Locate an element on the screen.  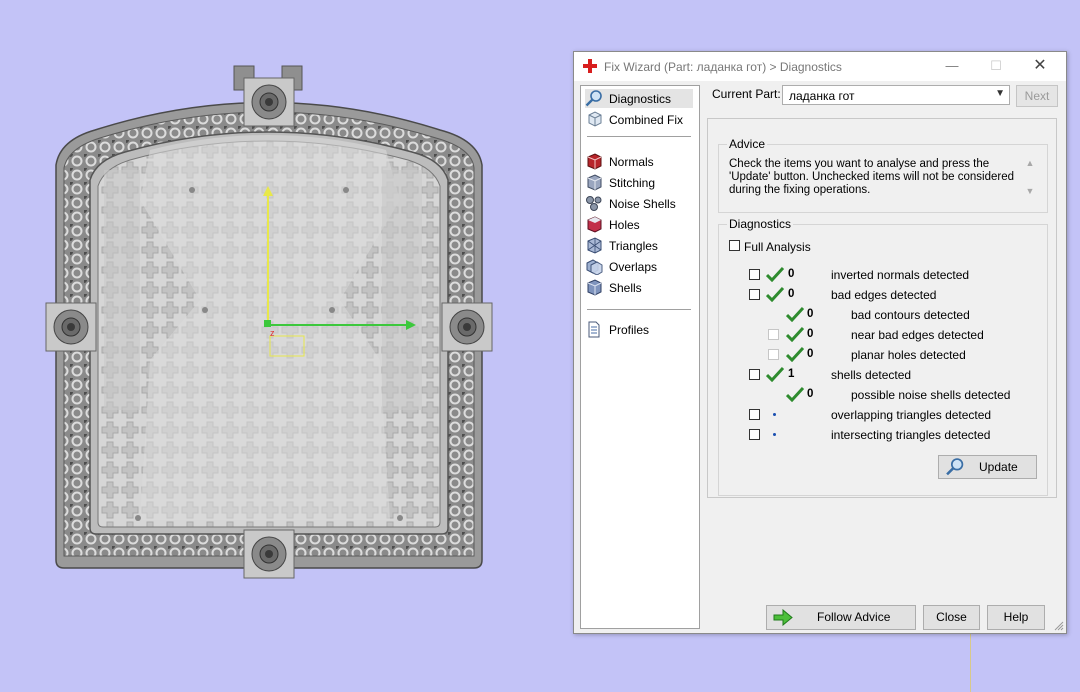
bad-contours-count: 0 is located at coordinates (810, 314).